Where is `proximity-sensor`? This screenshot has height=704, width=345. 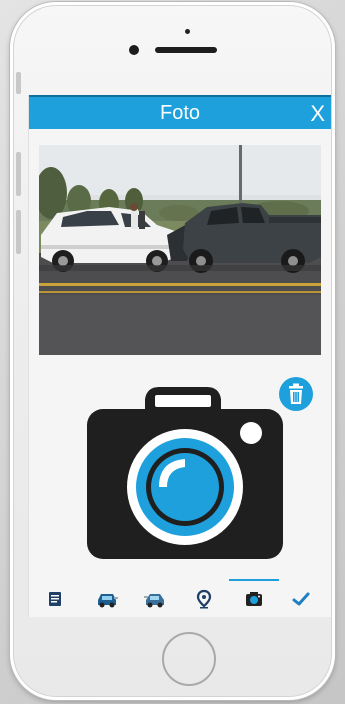 proximity-sensor is located at coordinates (187, 31).